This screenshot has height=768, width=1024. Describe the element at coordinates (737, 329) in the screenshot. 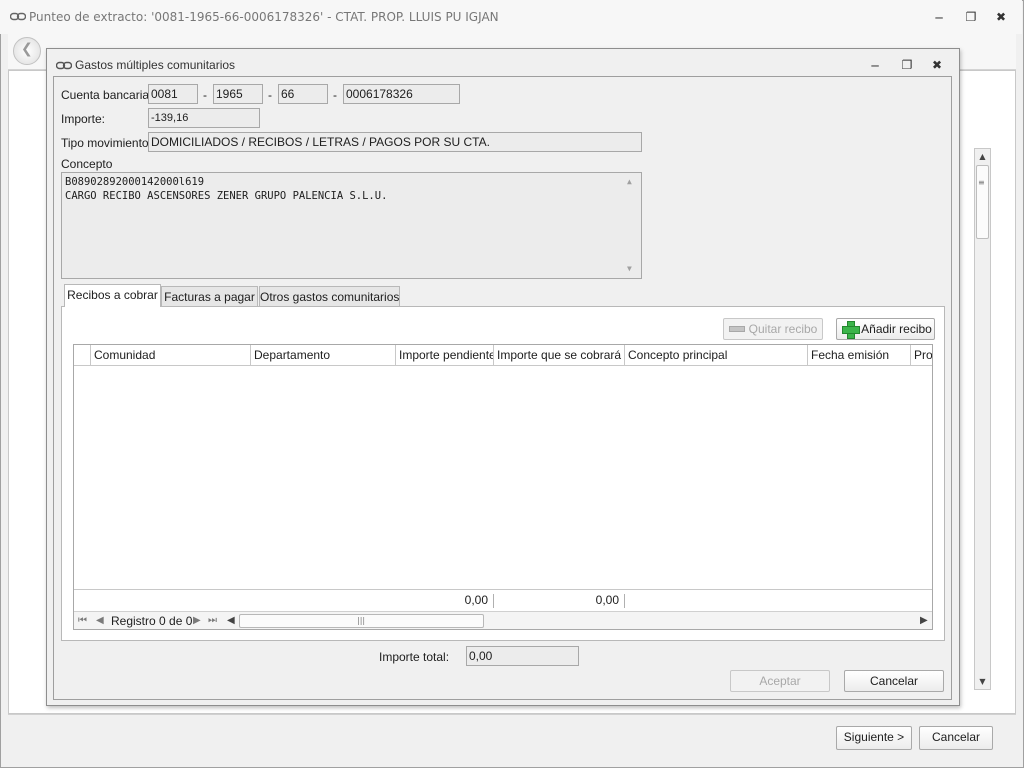

I see `minus-icon` at that location.